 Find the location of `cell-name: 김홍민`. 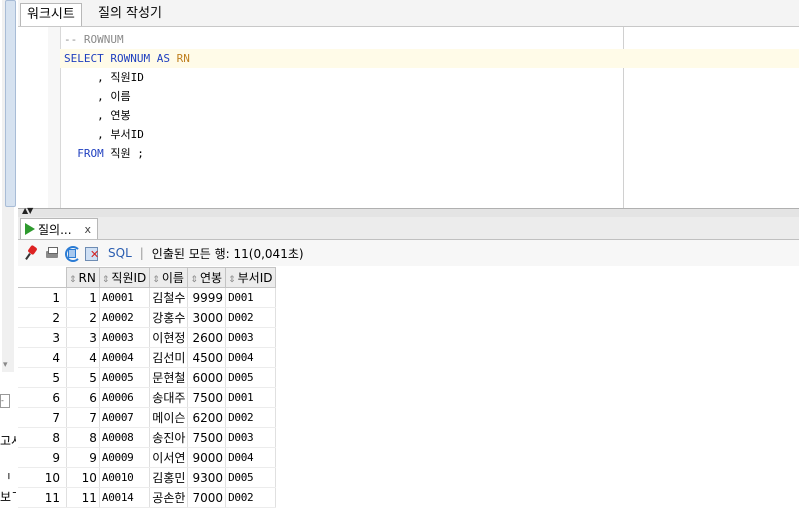

cell-name: 김홍민 is located at coordinates (169, 477).